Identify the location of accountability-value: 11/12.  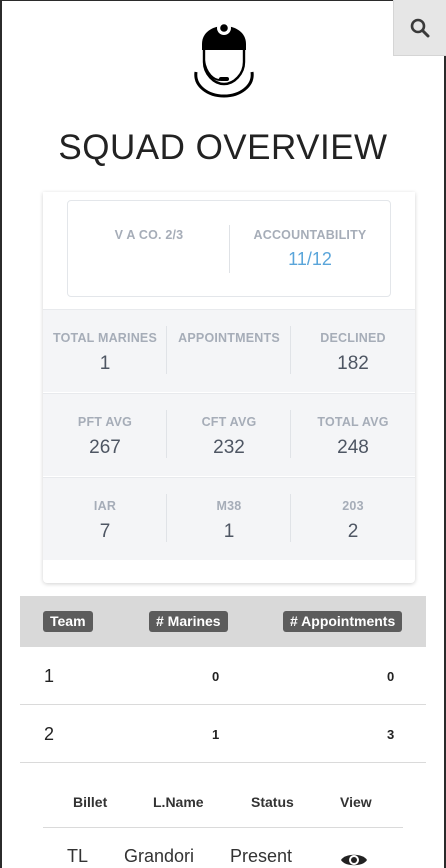
(310, 259).